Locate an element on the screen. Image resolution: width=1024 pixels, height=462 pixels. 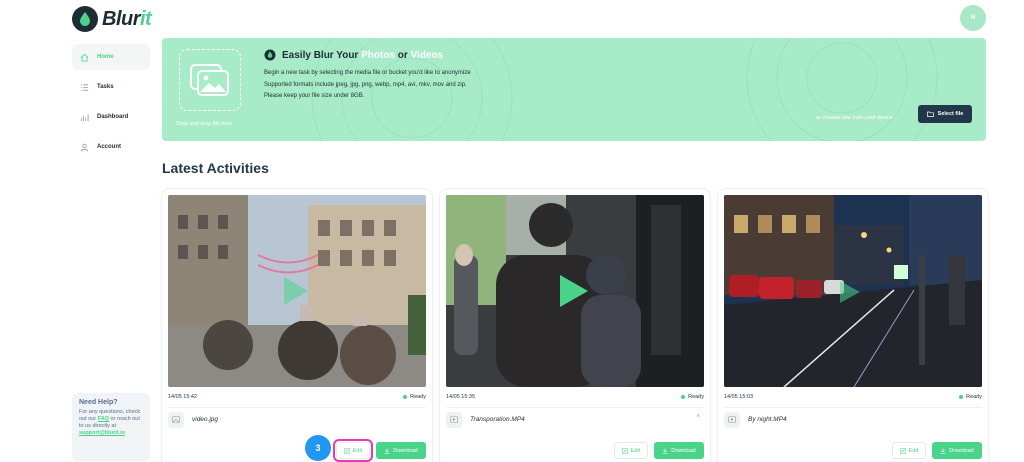
tutorial-step-badge: 3 is located at coordinates (318, 448).